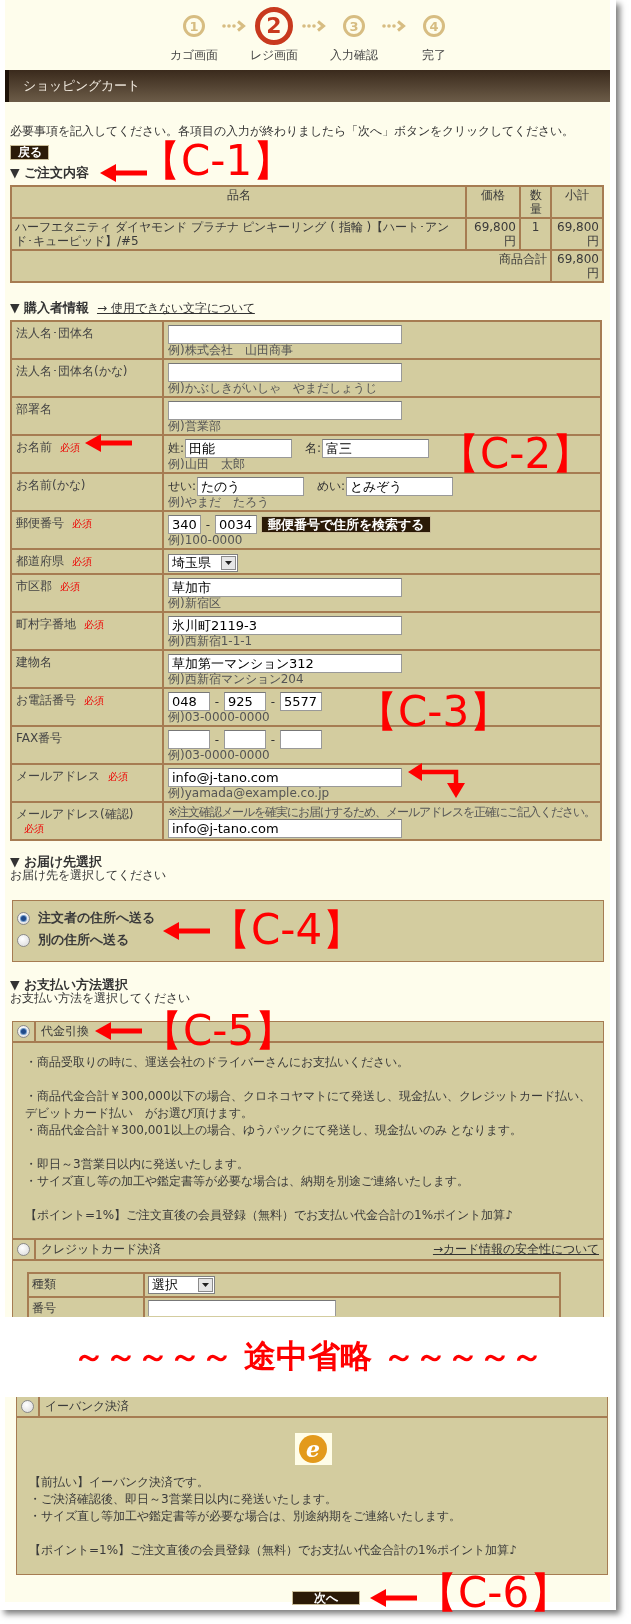  Describe the element at coordinates (292, 131) in the screenshot. I see `instruction-text: 必要事項を記入してください。各項目の入力が終わりましたら「次へ」ボタンをクリックしてください。` at that location.